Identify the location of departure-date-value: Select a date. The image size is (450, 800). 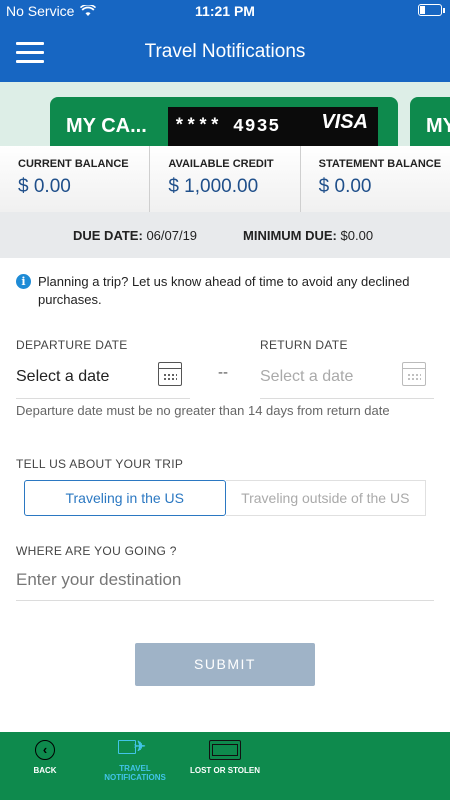
(63, 376).